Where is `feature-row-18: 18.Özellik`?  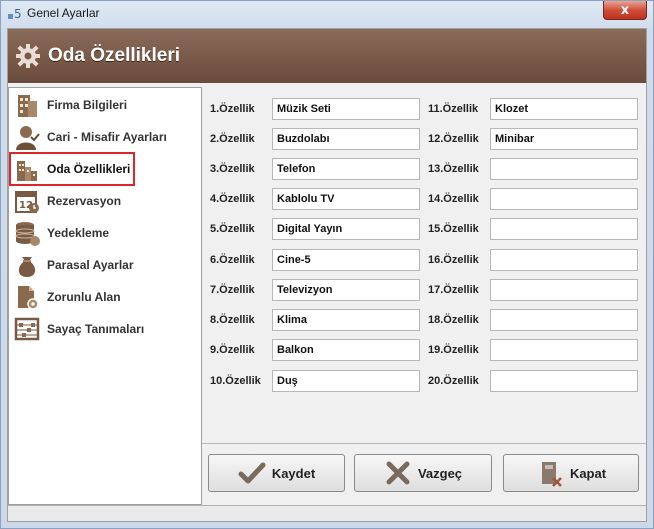
feature-row-18: 18.Özellik is located at coordinates (533, 320).